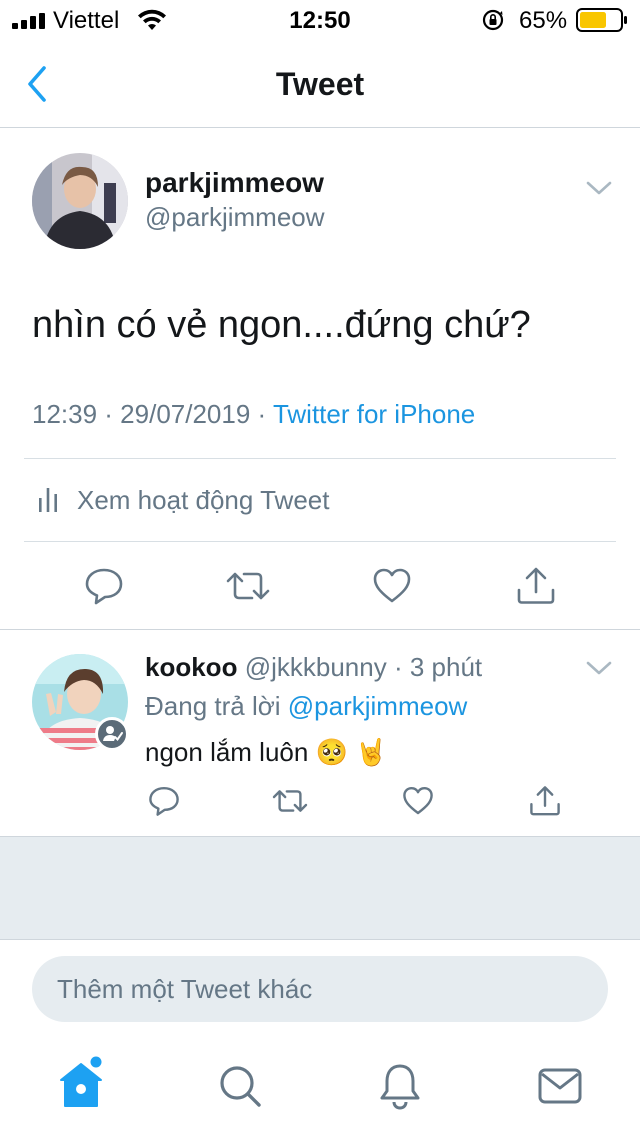 The width and height of the screenshot is (640, 1136). I want to click on reply-header: kookoo @jkkkbunny · 3 phút, so click(313, 667).